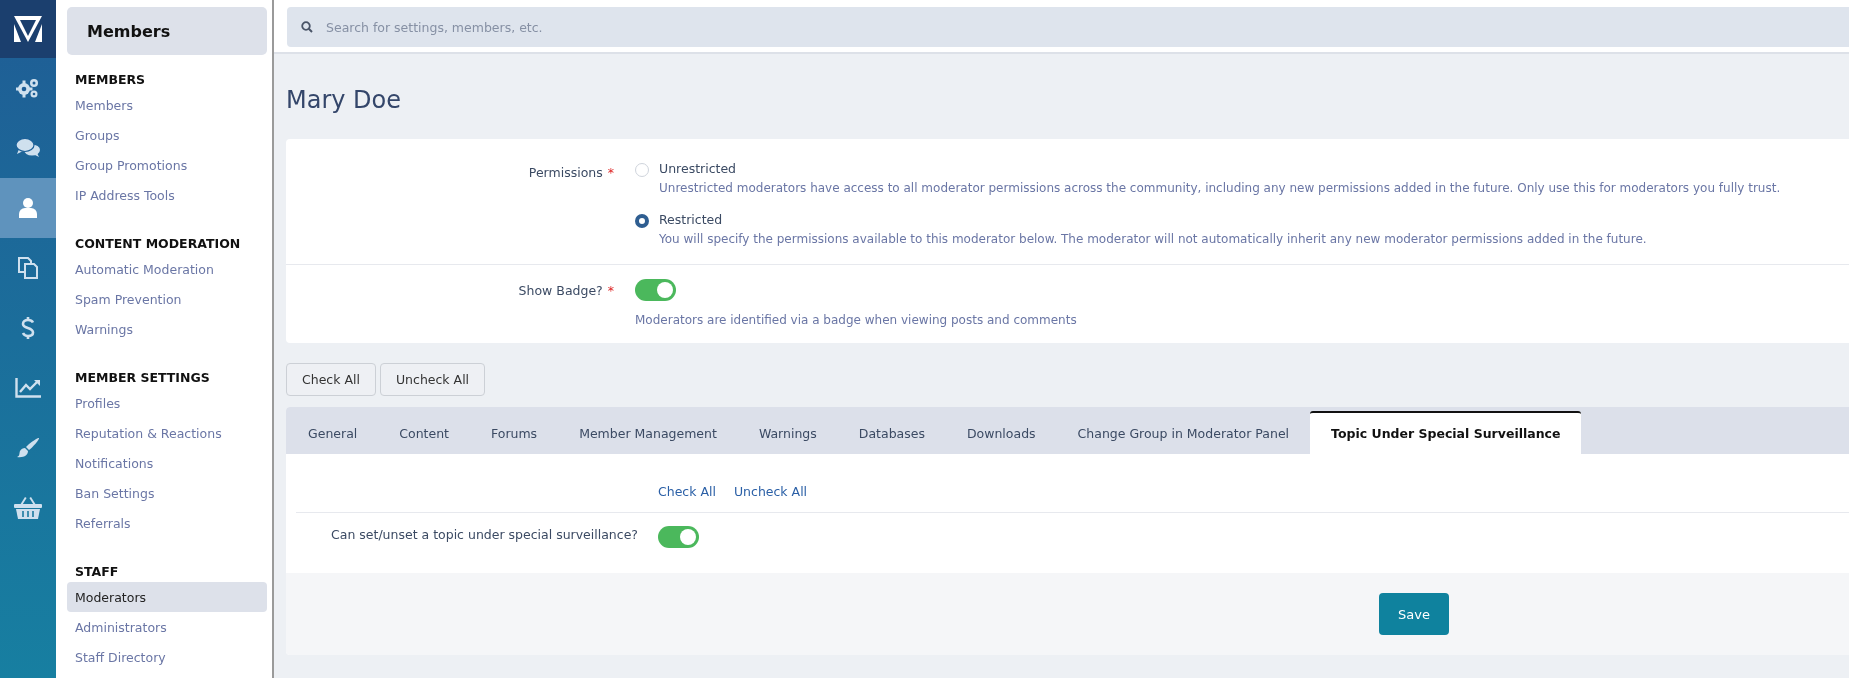 The height and width of the screenshot is (678, 1849). I want to click on tab: Change Group in Moderator Panel, so click(1183, 432).